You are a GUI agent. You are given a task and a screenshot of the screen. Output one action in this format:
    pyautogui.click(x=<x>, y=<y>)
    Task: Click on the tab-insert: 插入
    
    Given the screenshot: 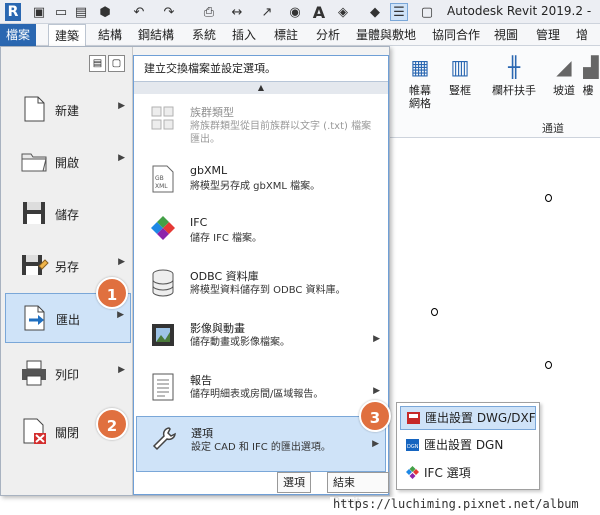 What is the action you would take?
    pyautogui.click(x=244, y=35)
    